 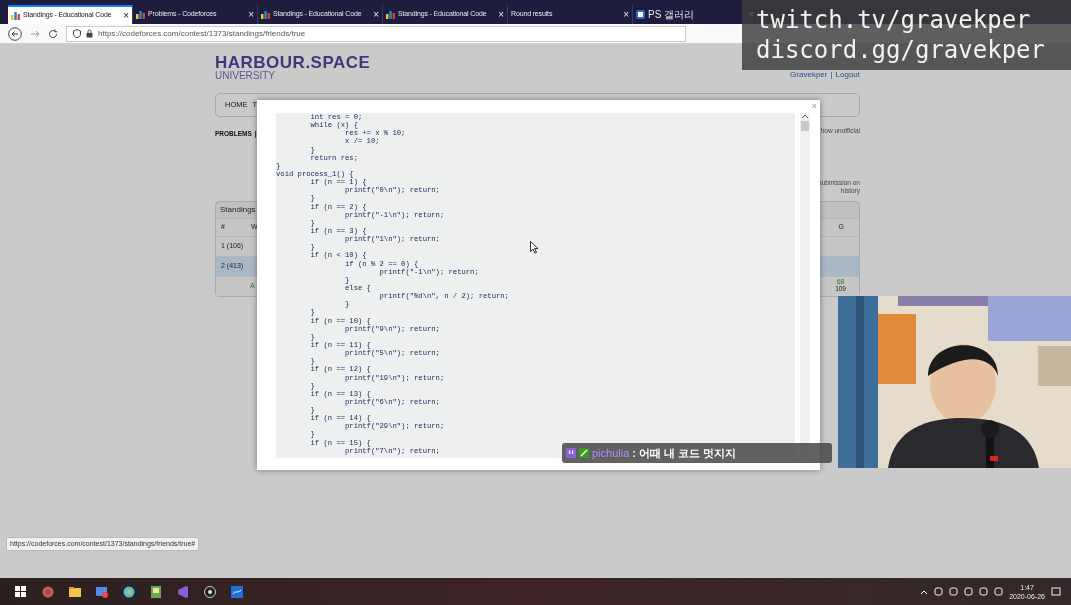 I want to click on panel-title: Standings, so click(x=238, y=209).